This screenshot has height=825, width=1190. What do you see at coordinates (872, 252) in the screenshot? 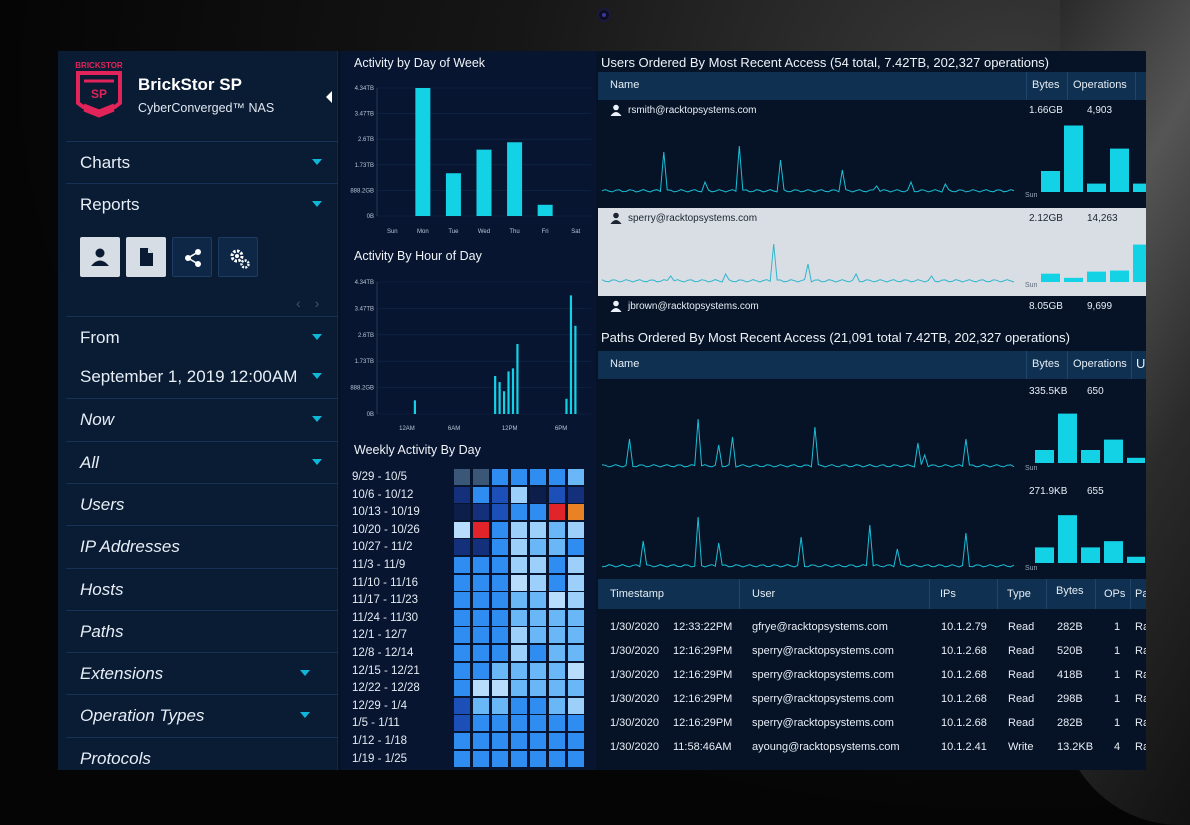
I see `user-row: sperry@racktopsystems.com 2.12GB 14,263 Sun` at bounding box center [872, 252].